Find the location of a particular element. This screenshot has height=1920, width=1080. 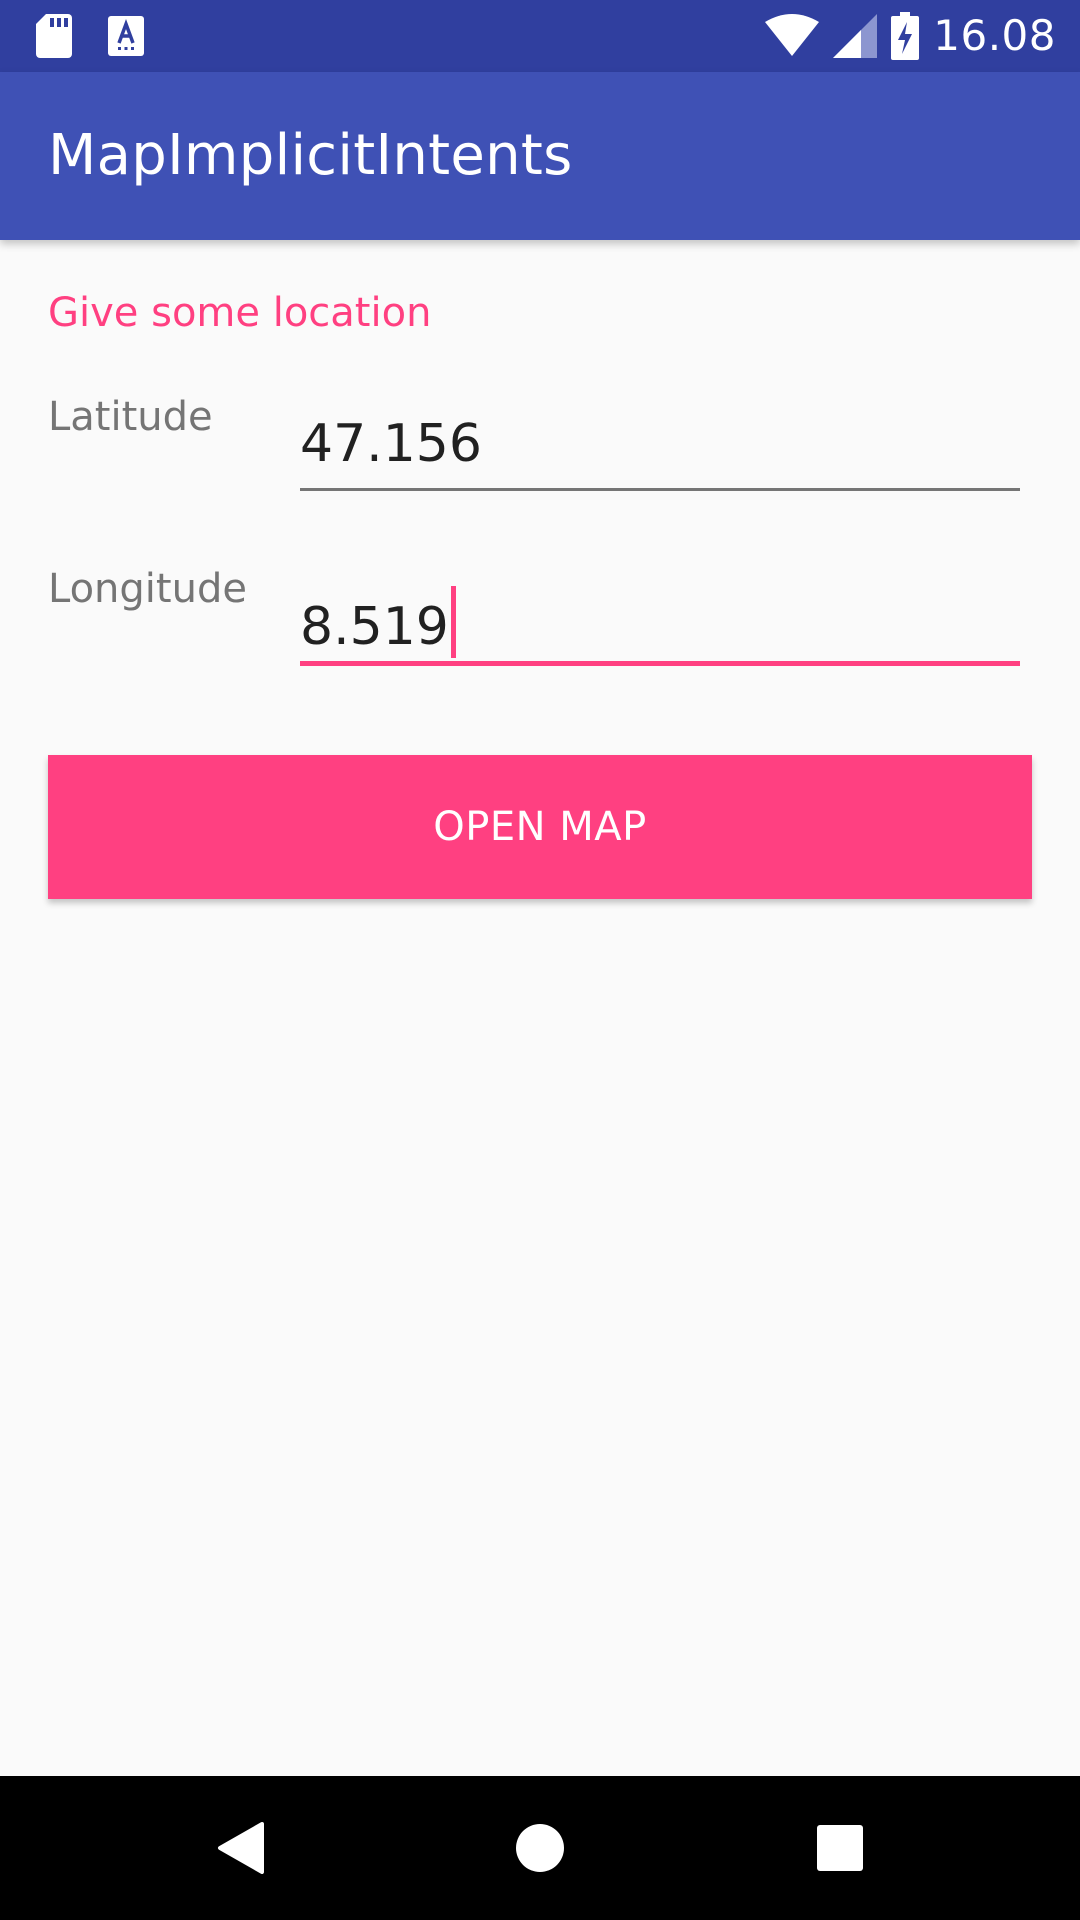

cellular-signal-icon is located at coordinates (855, 36).